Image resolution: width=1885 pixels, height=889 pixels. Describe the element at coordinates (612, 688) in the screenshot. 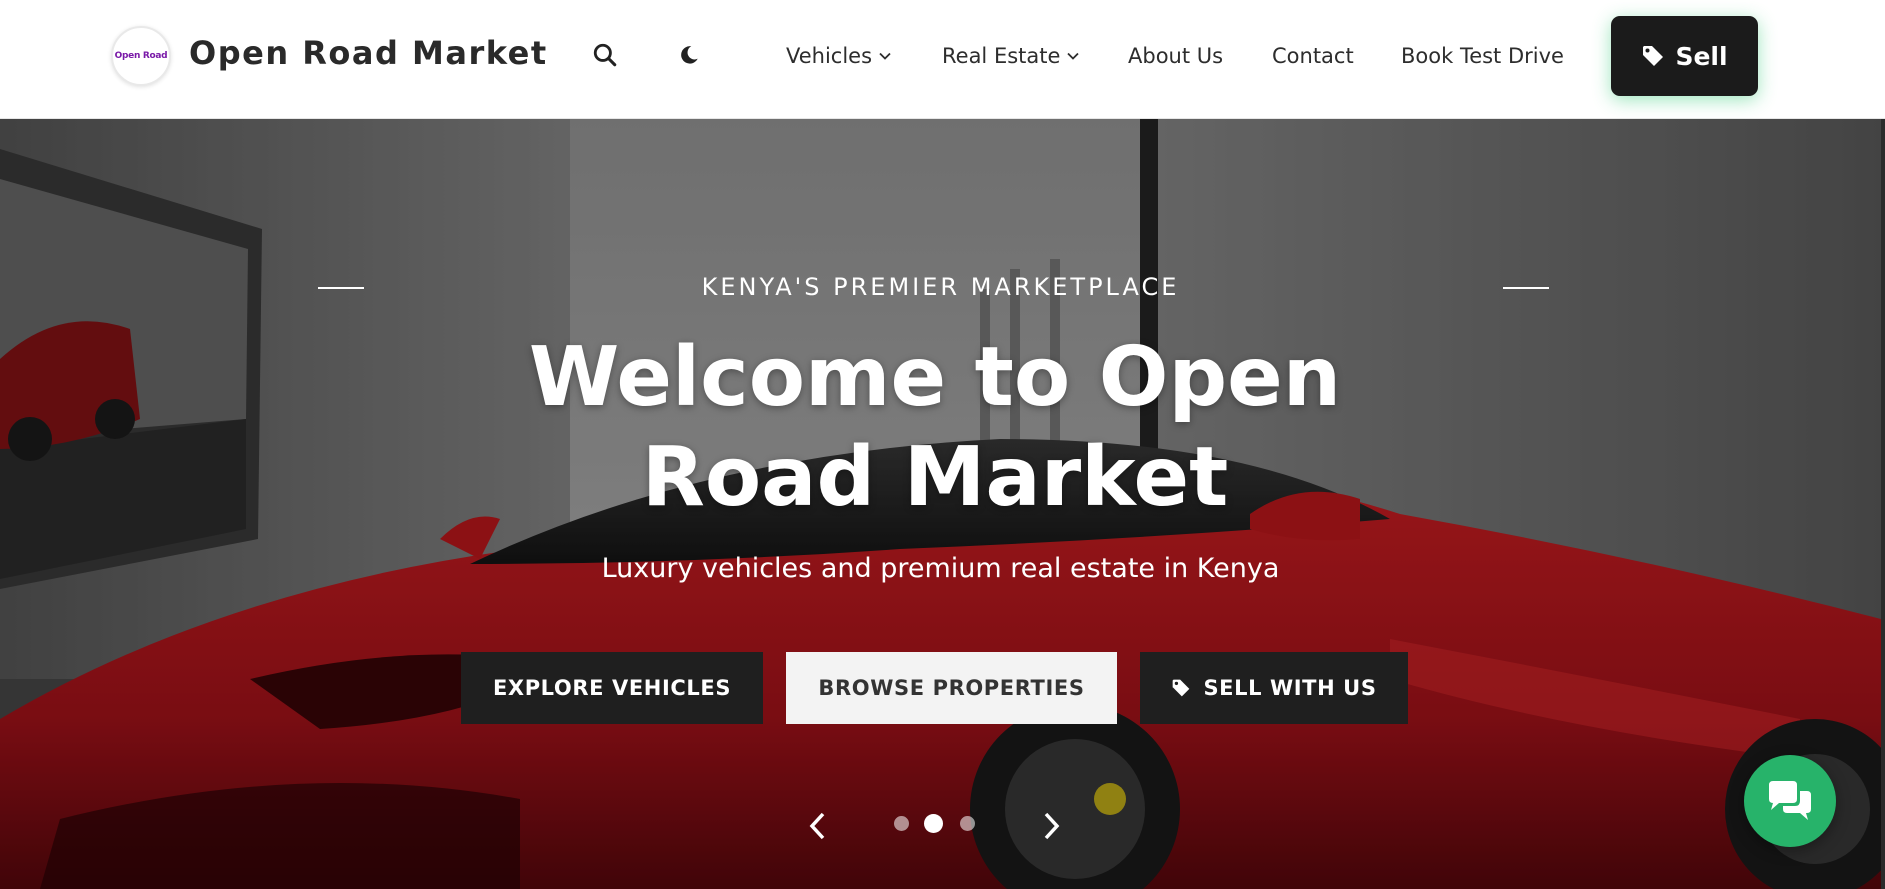

I see `explore-vehicles-button: EXPLORE VEHICLES` at that location.